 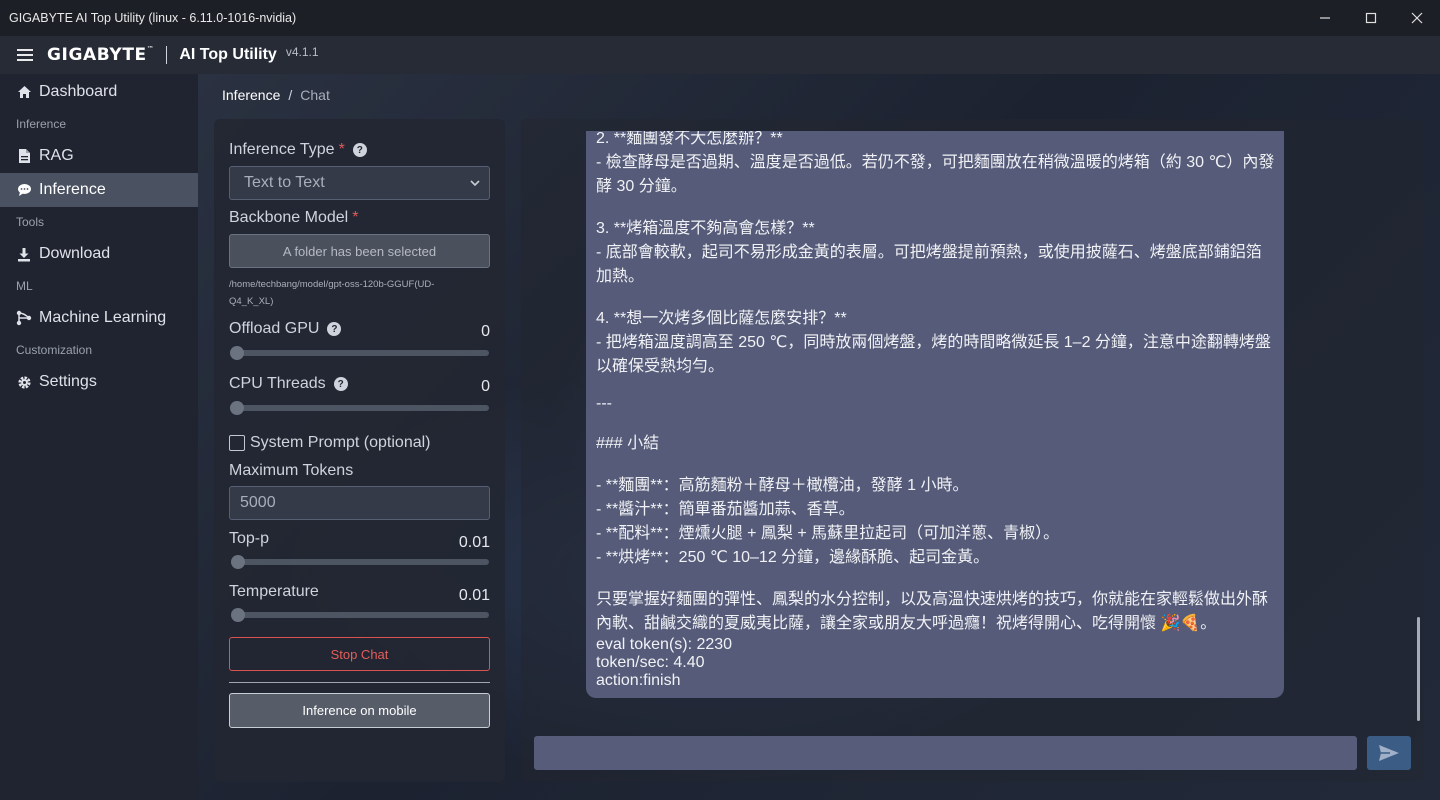 What do you see at coordinates (24, 382) in the screenshot?
I see `gear-icon` at bounding box center [24, 382].